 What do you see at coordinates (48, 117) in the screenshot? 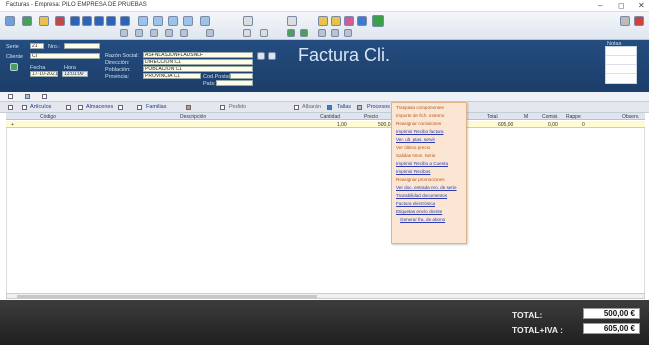
I see `column-header-codigo: Código` at bounding box center [48, 117].